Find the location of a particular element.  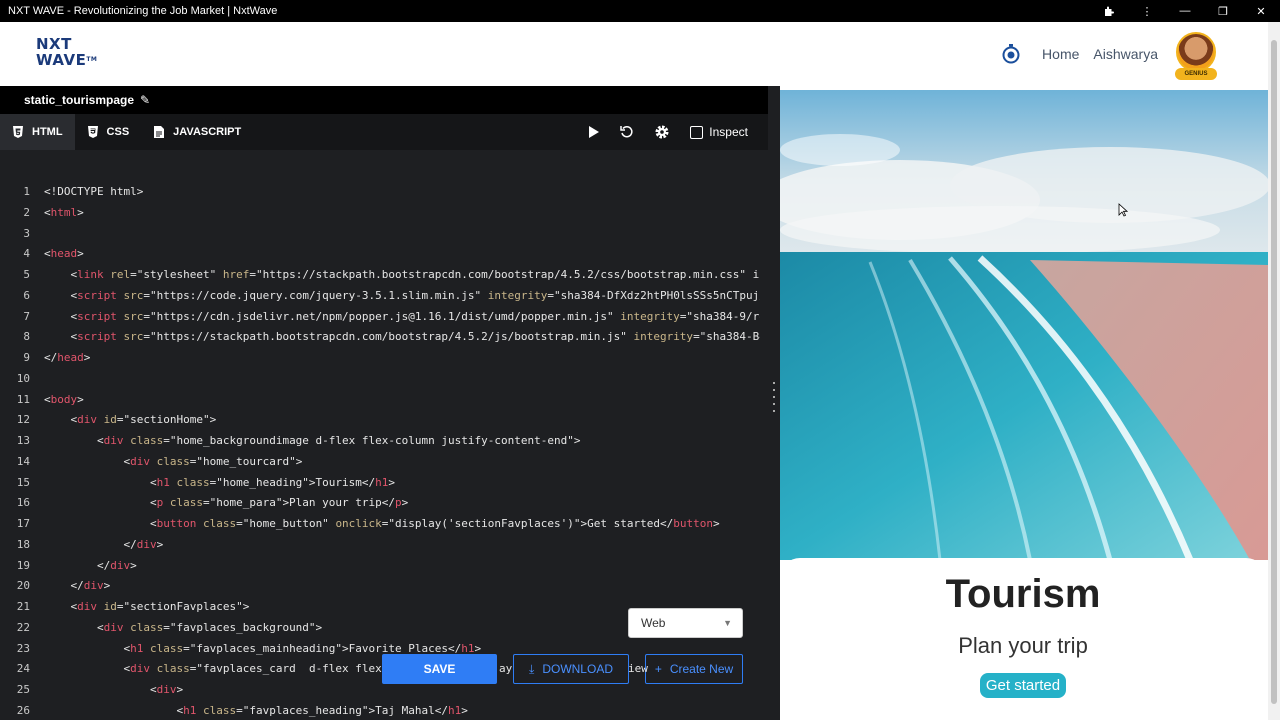

pane-splitter is located at coordinates (774, 403).